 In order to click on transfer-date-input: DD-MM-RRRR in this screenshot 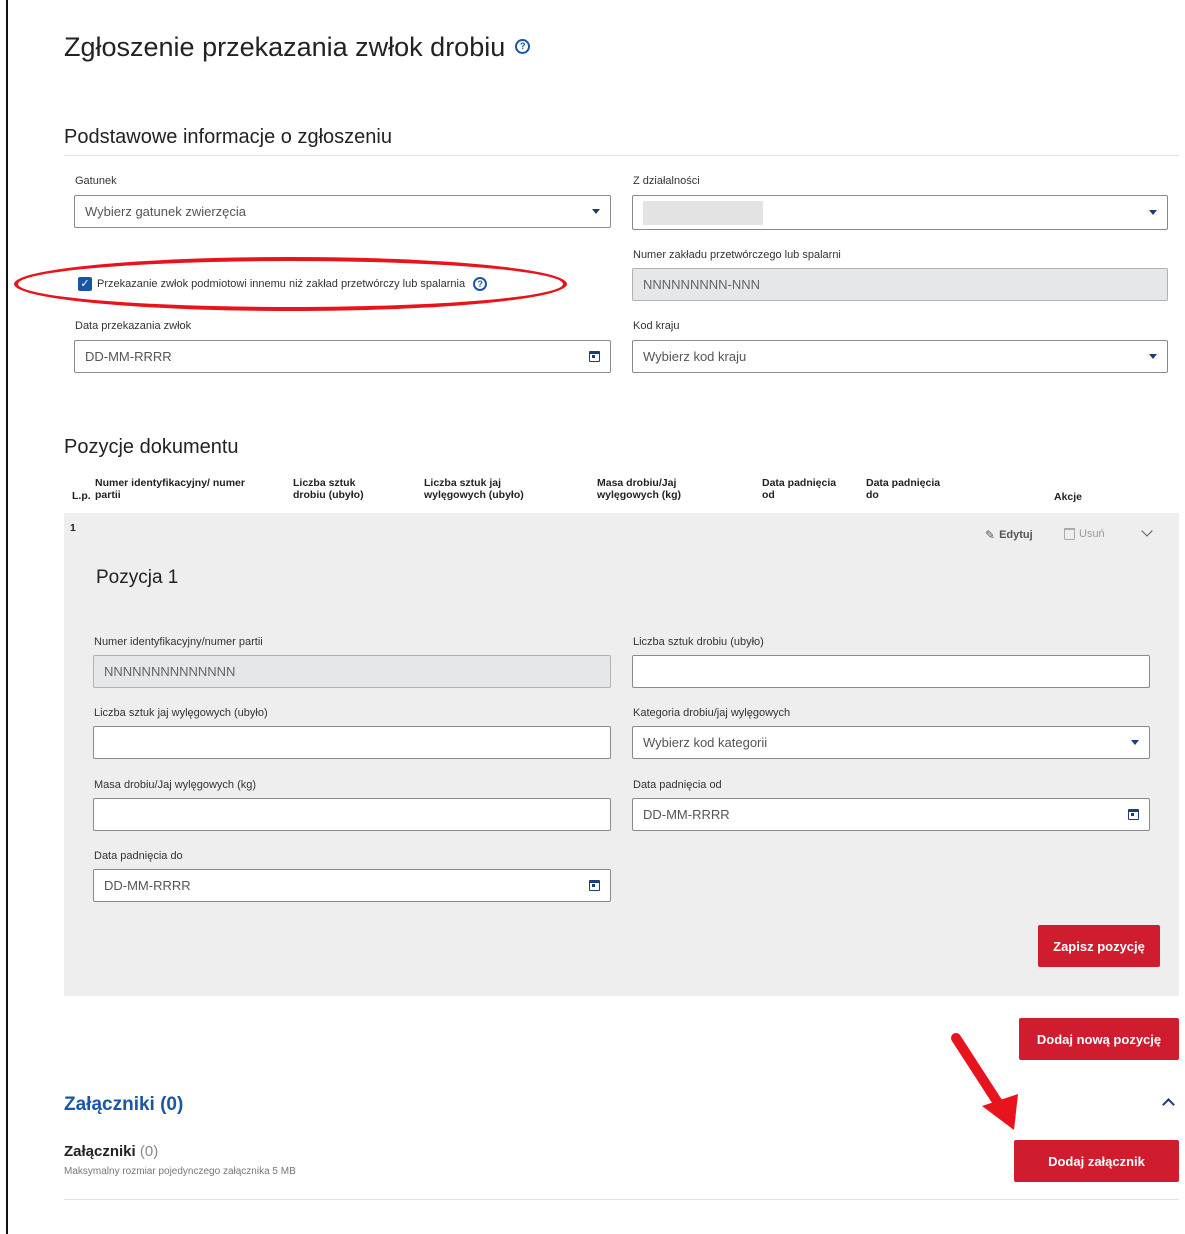, I will do `click(342, 356)`.